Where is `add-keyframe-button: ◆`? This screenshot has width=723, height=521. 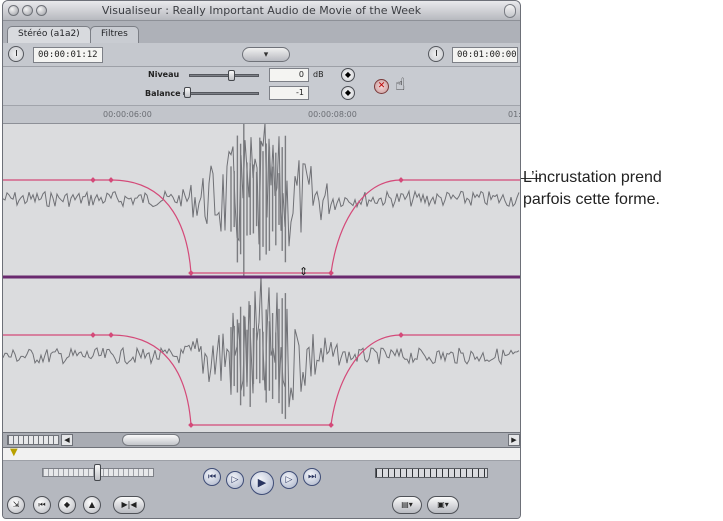 add-keyframe-button: ◆ is located at coordinates (67, 505).